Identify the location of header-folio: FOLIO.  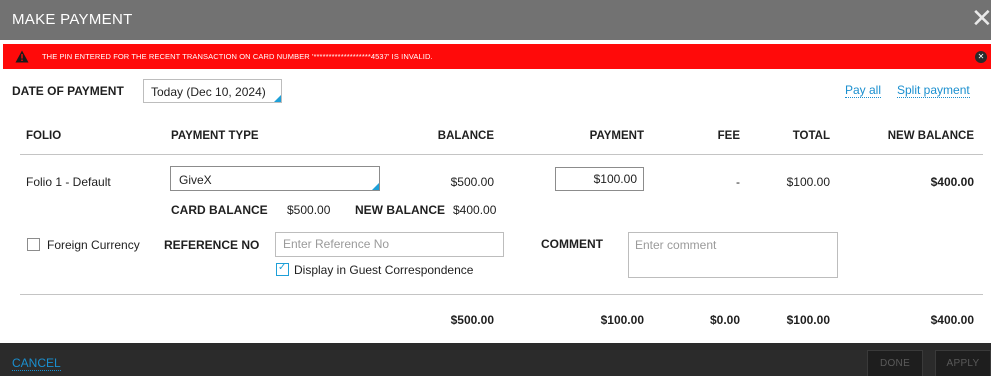
(44, 136).